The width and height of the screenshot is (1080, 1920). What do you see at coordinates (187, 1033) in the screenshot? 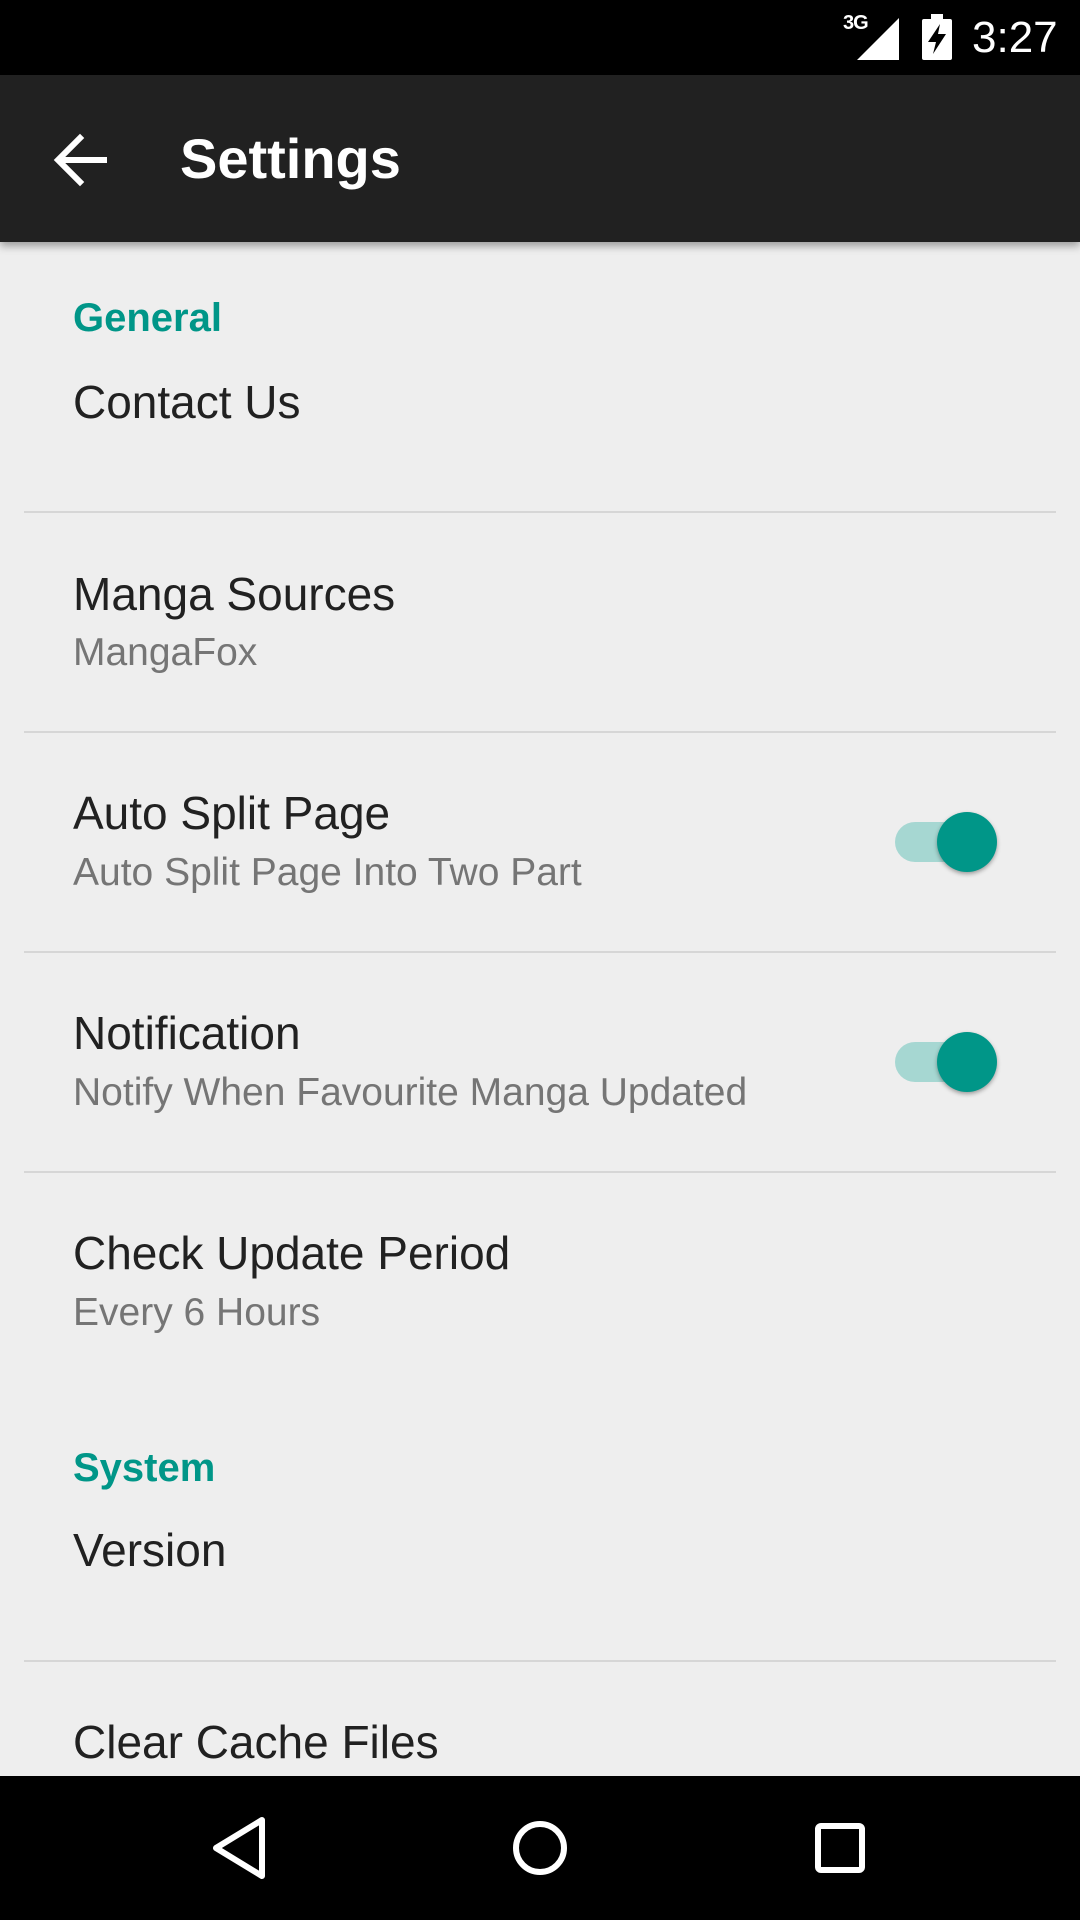
I see `pref-title: Notification` at bounding box center [187, 1033].